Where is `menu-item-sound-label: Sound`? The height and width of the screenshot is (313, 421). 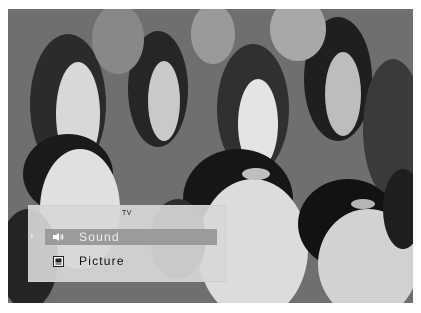
menu-item-sound-label: Sound is located at coordinates (99, 237).